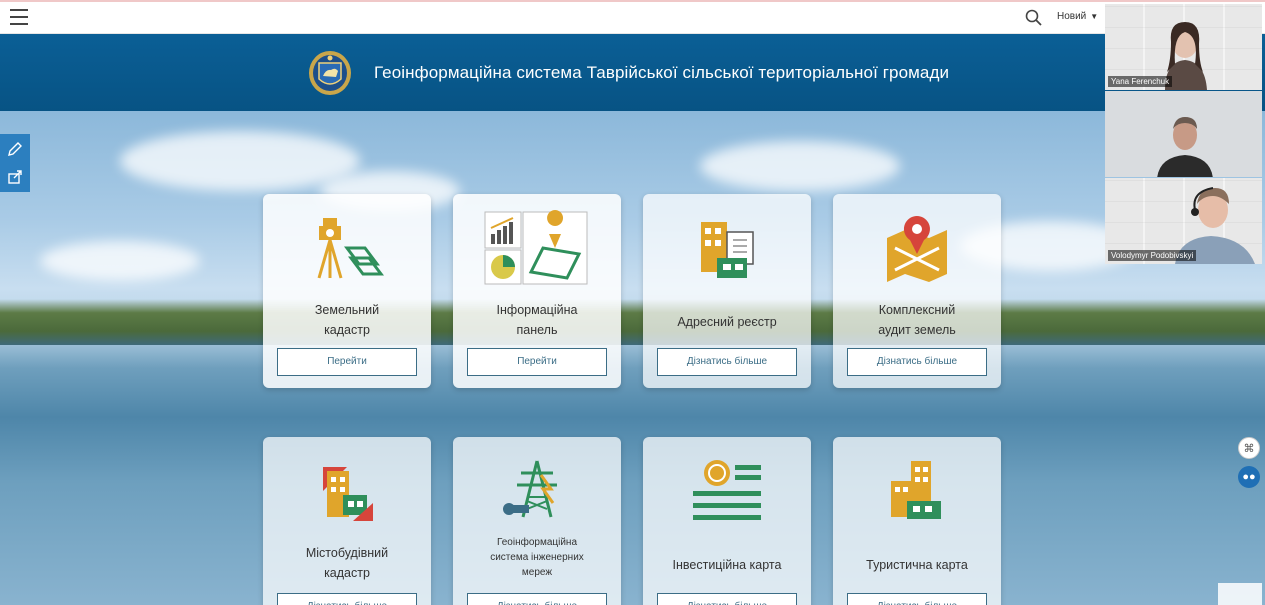 This screenshot has height=605, width=1265. What do you see at coordinates (917, 521) in the screenshot?
I see `card-tourist-map: Туристична карта Дізнатись більше` at bounding box center [917, 521].